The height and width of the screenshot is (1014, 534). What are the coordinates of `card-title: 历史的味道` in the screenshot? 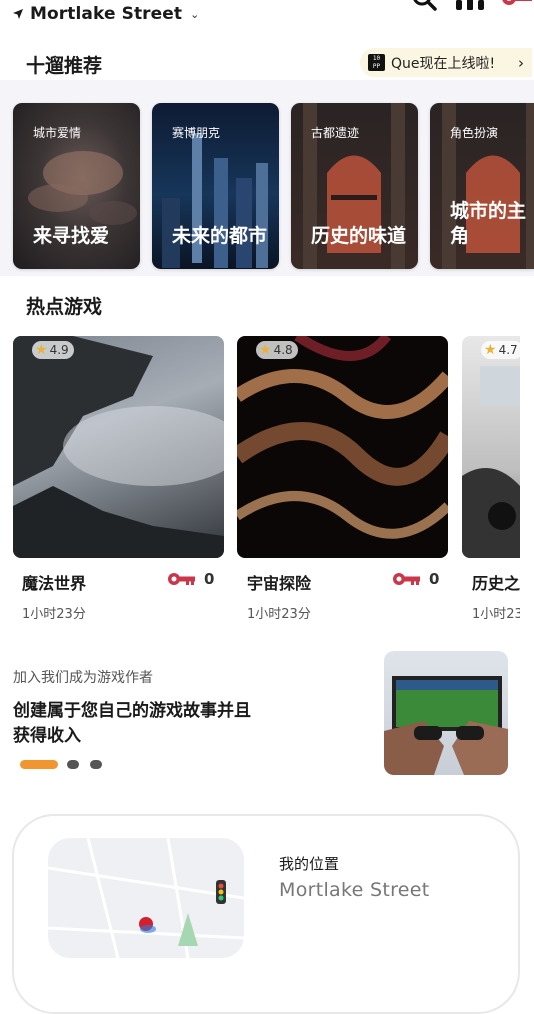 It's located at (359, 236).